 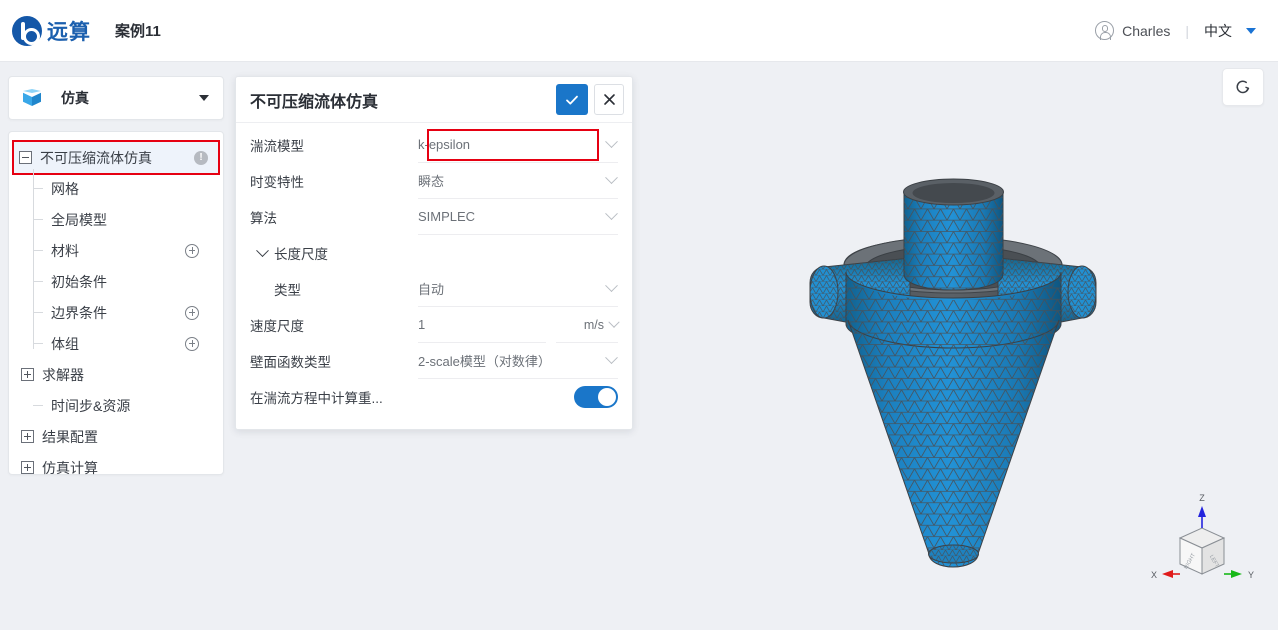 I want to click on tree-item-root: 不可压缩流体仿真 !, so click(x=116, y=157).